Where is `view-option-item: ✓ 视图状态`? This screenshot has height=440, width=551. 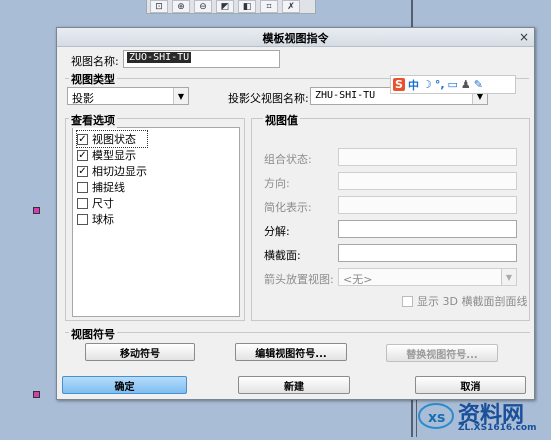
view-option-item: ✓ 视图状态 is located at coordinates (112, 139).